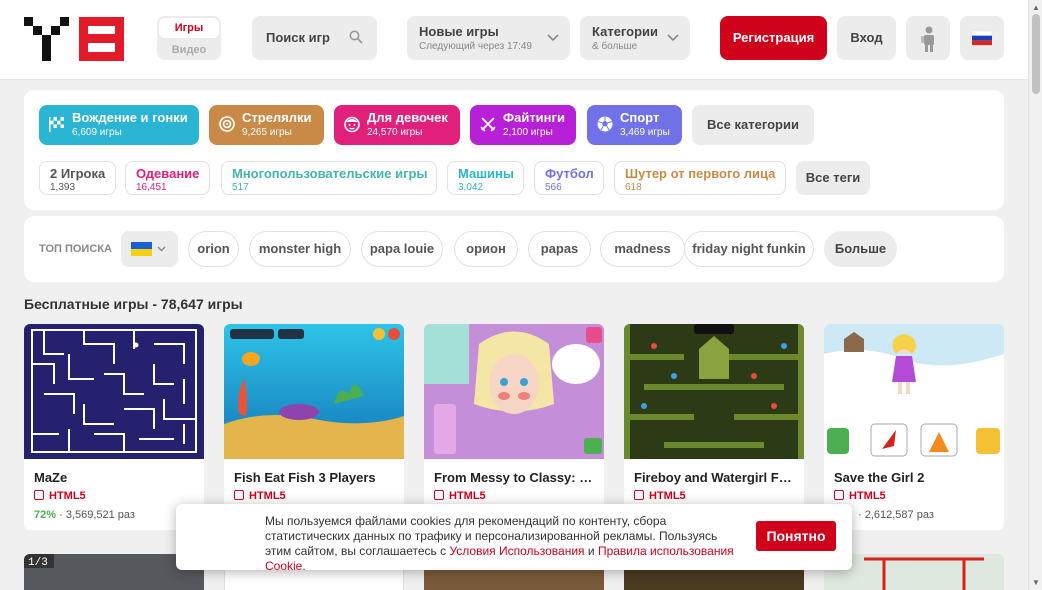  Describe the element at coordinates (753, 125) in the screenshot. I see `all-categories-button: Все категории` at that location.